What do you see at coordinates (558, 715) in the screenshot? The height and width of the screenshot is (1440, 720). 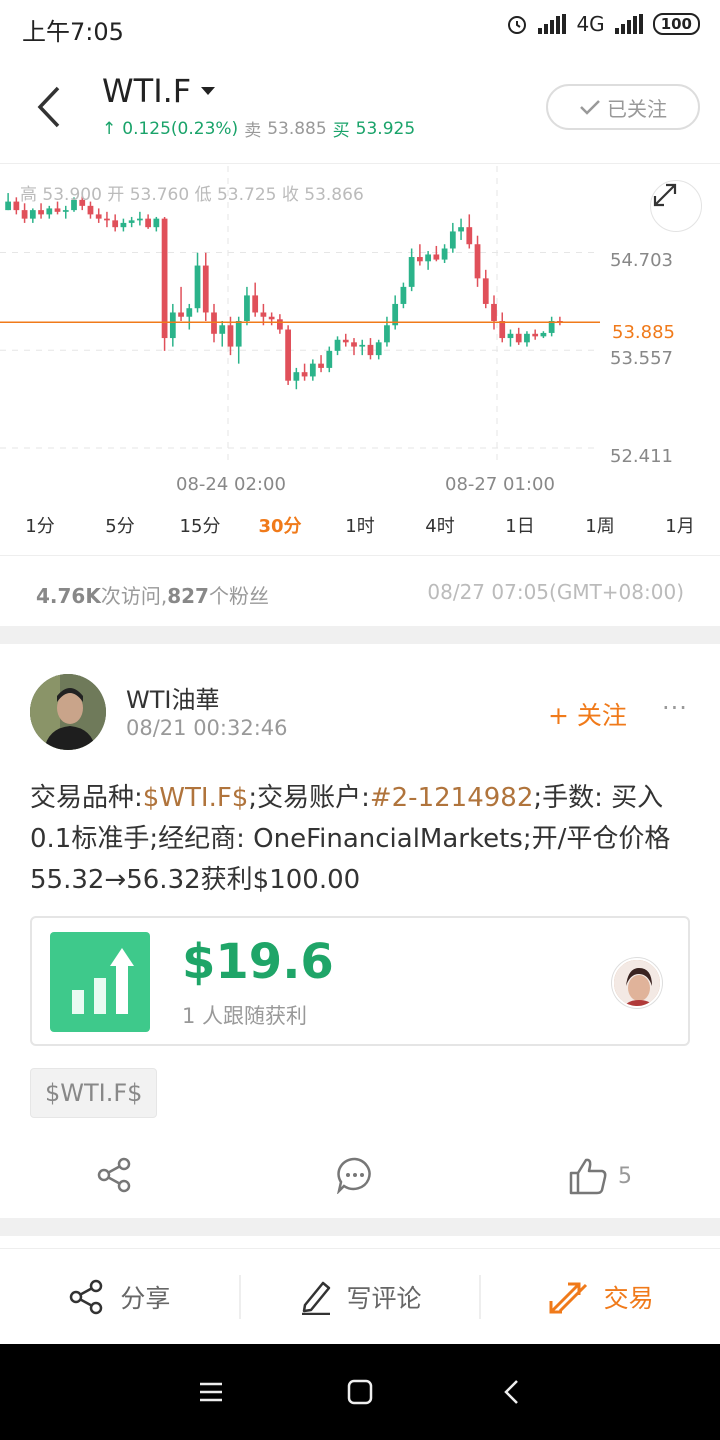 I see `plus-icon: +` at bounding box center [558, 715].